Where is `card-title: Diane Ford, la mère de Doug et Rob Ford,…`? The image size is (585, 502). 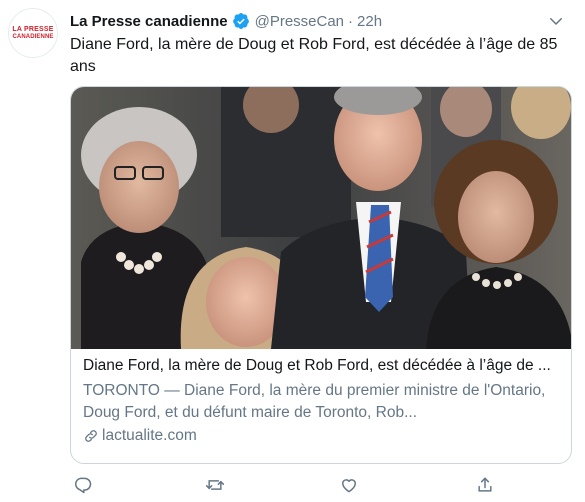
card-title: Diane Ford, la mère de Doug et Rob Ford,… is located at coordinates (321, 366).